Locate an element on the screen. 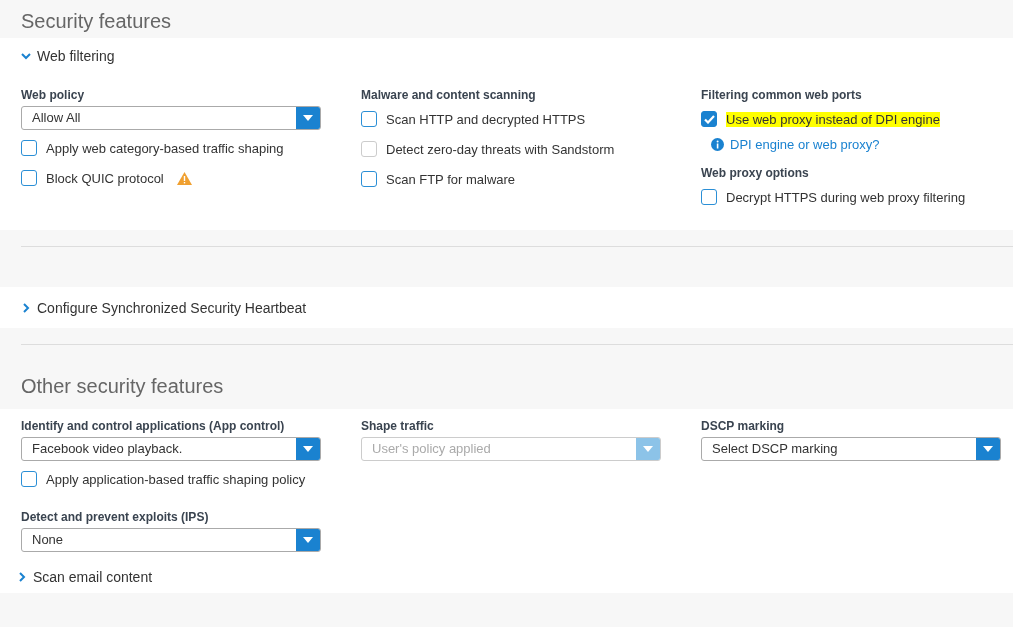 The height and width of the screenshot is (627, 1013). field-label: Detect and prevent exploits (IPS) is located at coordinates (115, 517).